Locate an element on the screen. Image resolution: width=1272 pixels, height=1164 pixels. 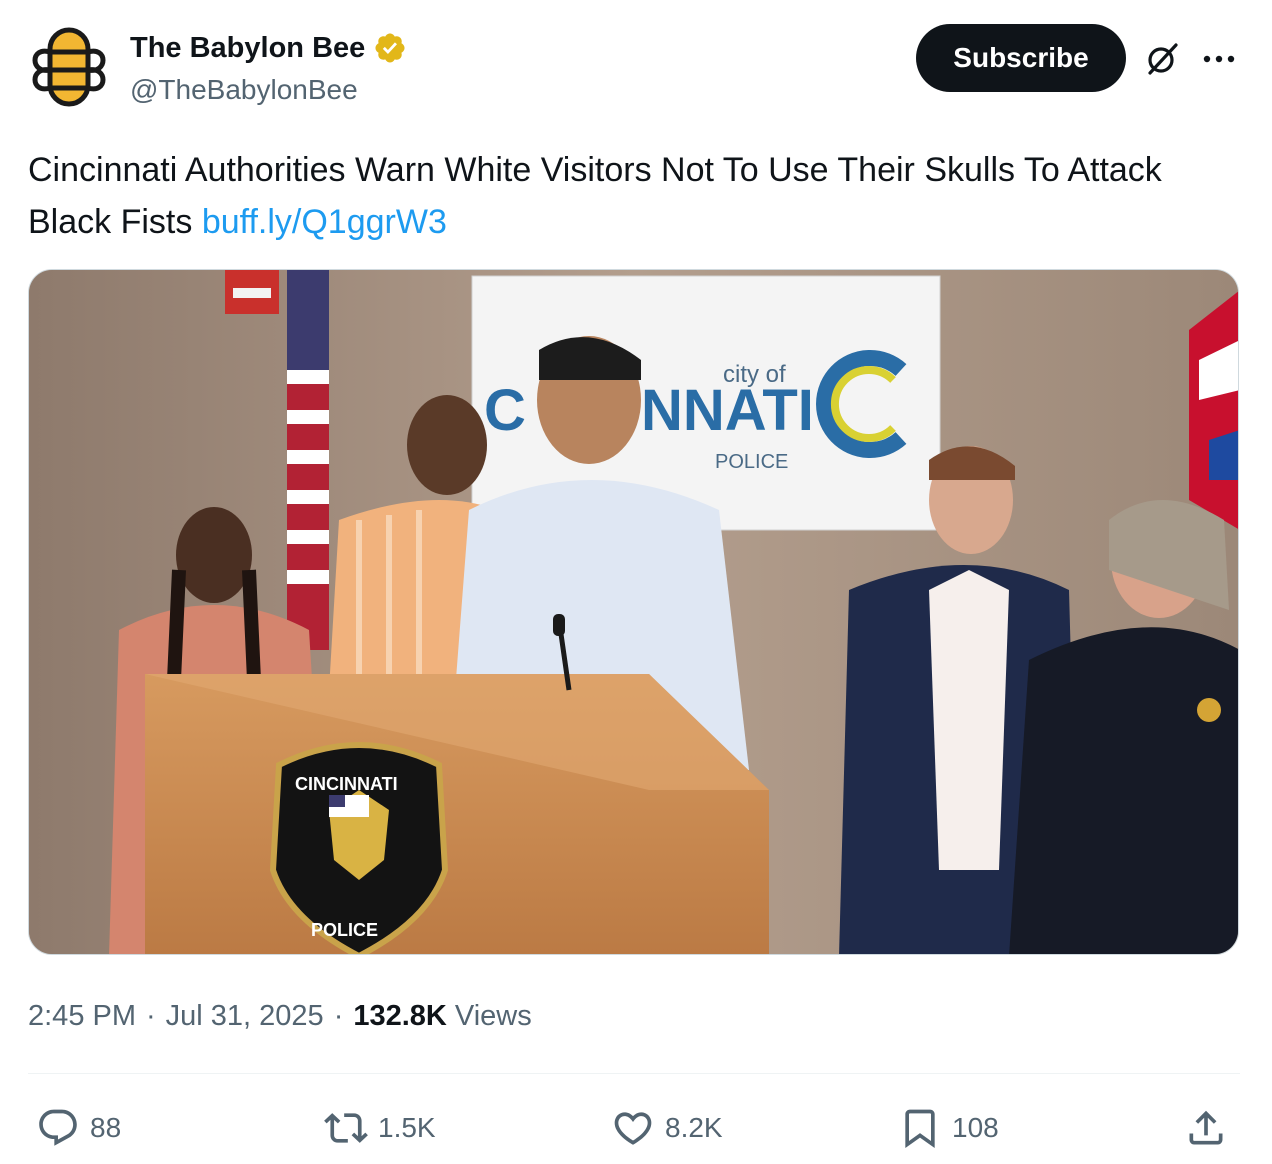
like-icon is located at coordinates (633, 1128).